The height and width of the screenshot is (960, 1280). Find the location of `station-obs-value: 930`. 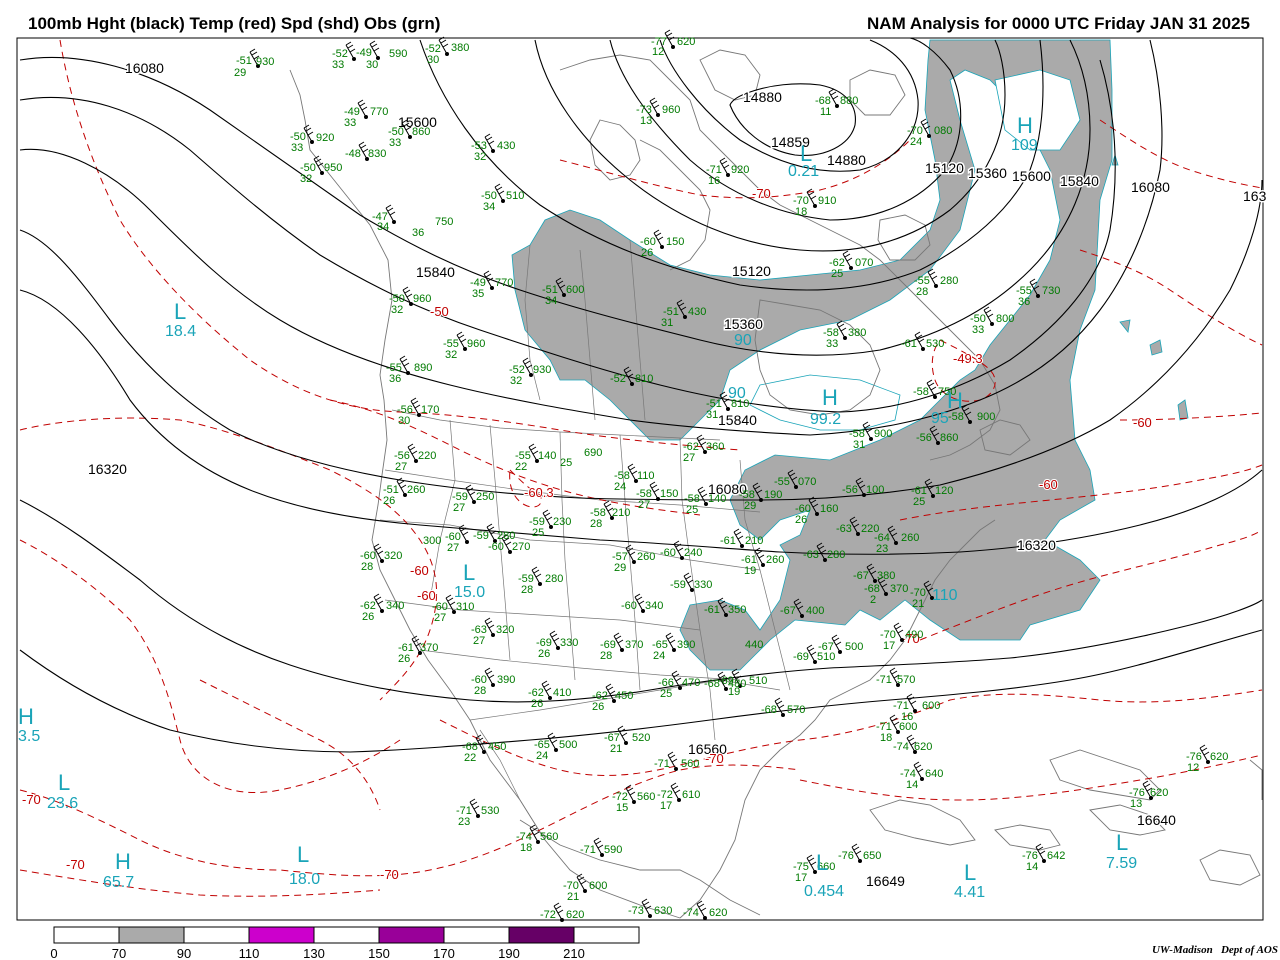

station-obs-value: 930 is located at coordinates (265, 62).